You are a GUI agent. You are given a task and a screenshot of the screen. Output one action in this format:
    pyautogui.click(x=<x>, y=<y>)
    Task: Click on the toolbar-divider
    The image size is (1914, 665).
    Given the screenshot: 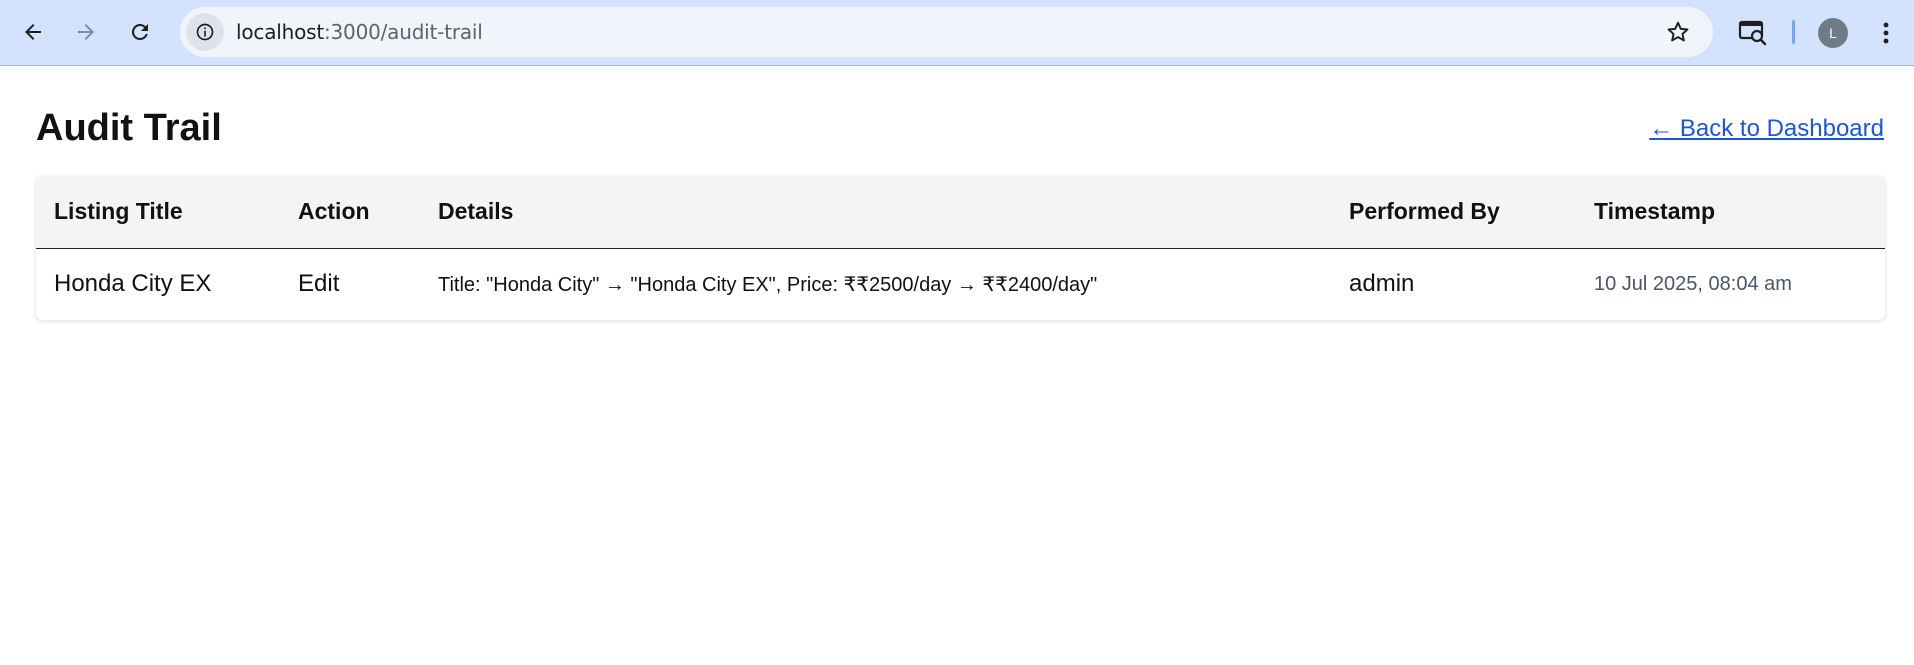 What is the action you would take?
    pyautogui.click(x=1793, y=32)
    